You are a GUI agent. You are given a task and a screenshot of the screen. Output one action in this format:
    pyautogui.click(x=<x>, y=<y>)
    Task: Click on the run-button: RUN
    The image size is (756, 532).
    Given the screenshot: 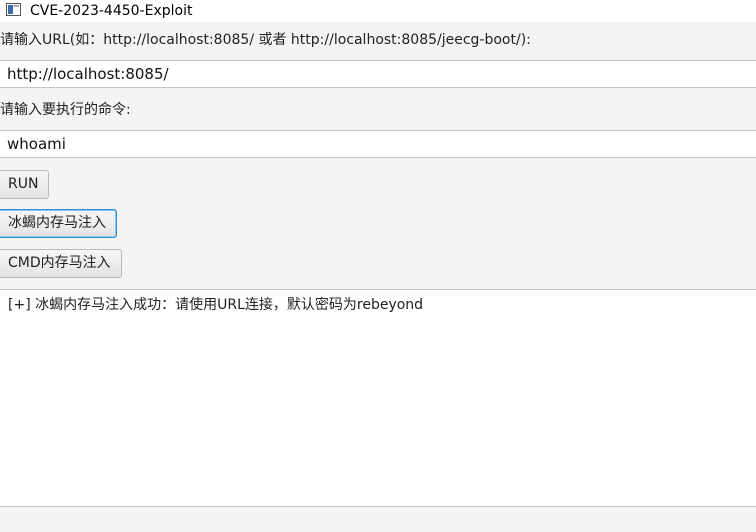 What is the action you would take?
    pyautogui.click(x=25, y=184)
    